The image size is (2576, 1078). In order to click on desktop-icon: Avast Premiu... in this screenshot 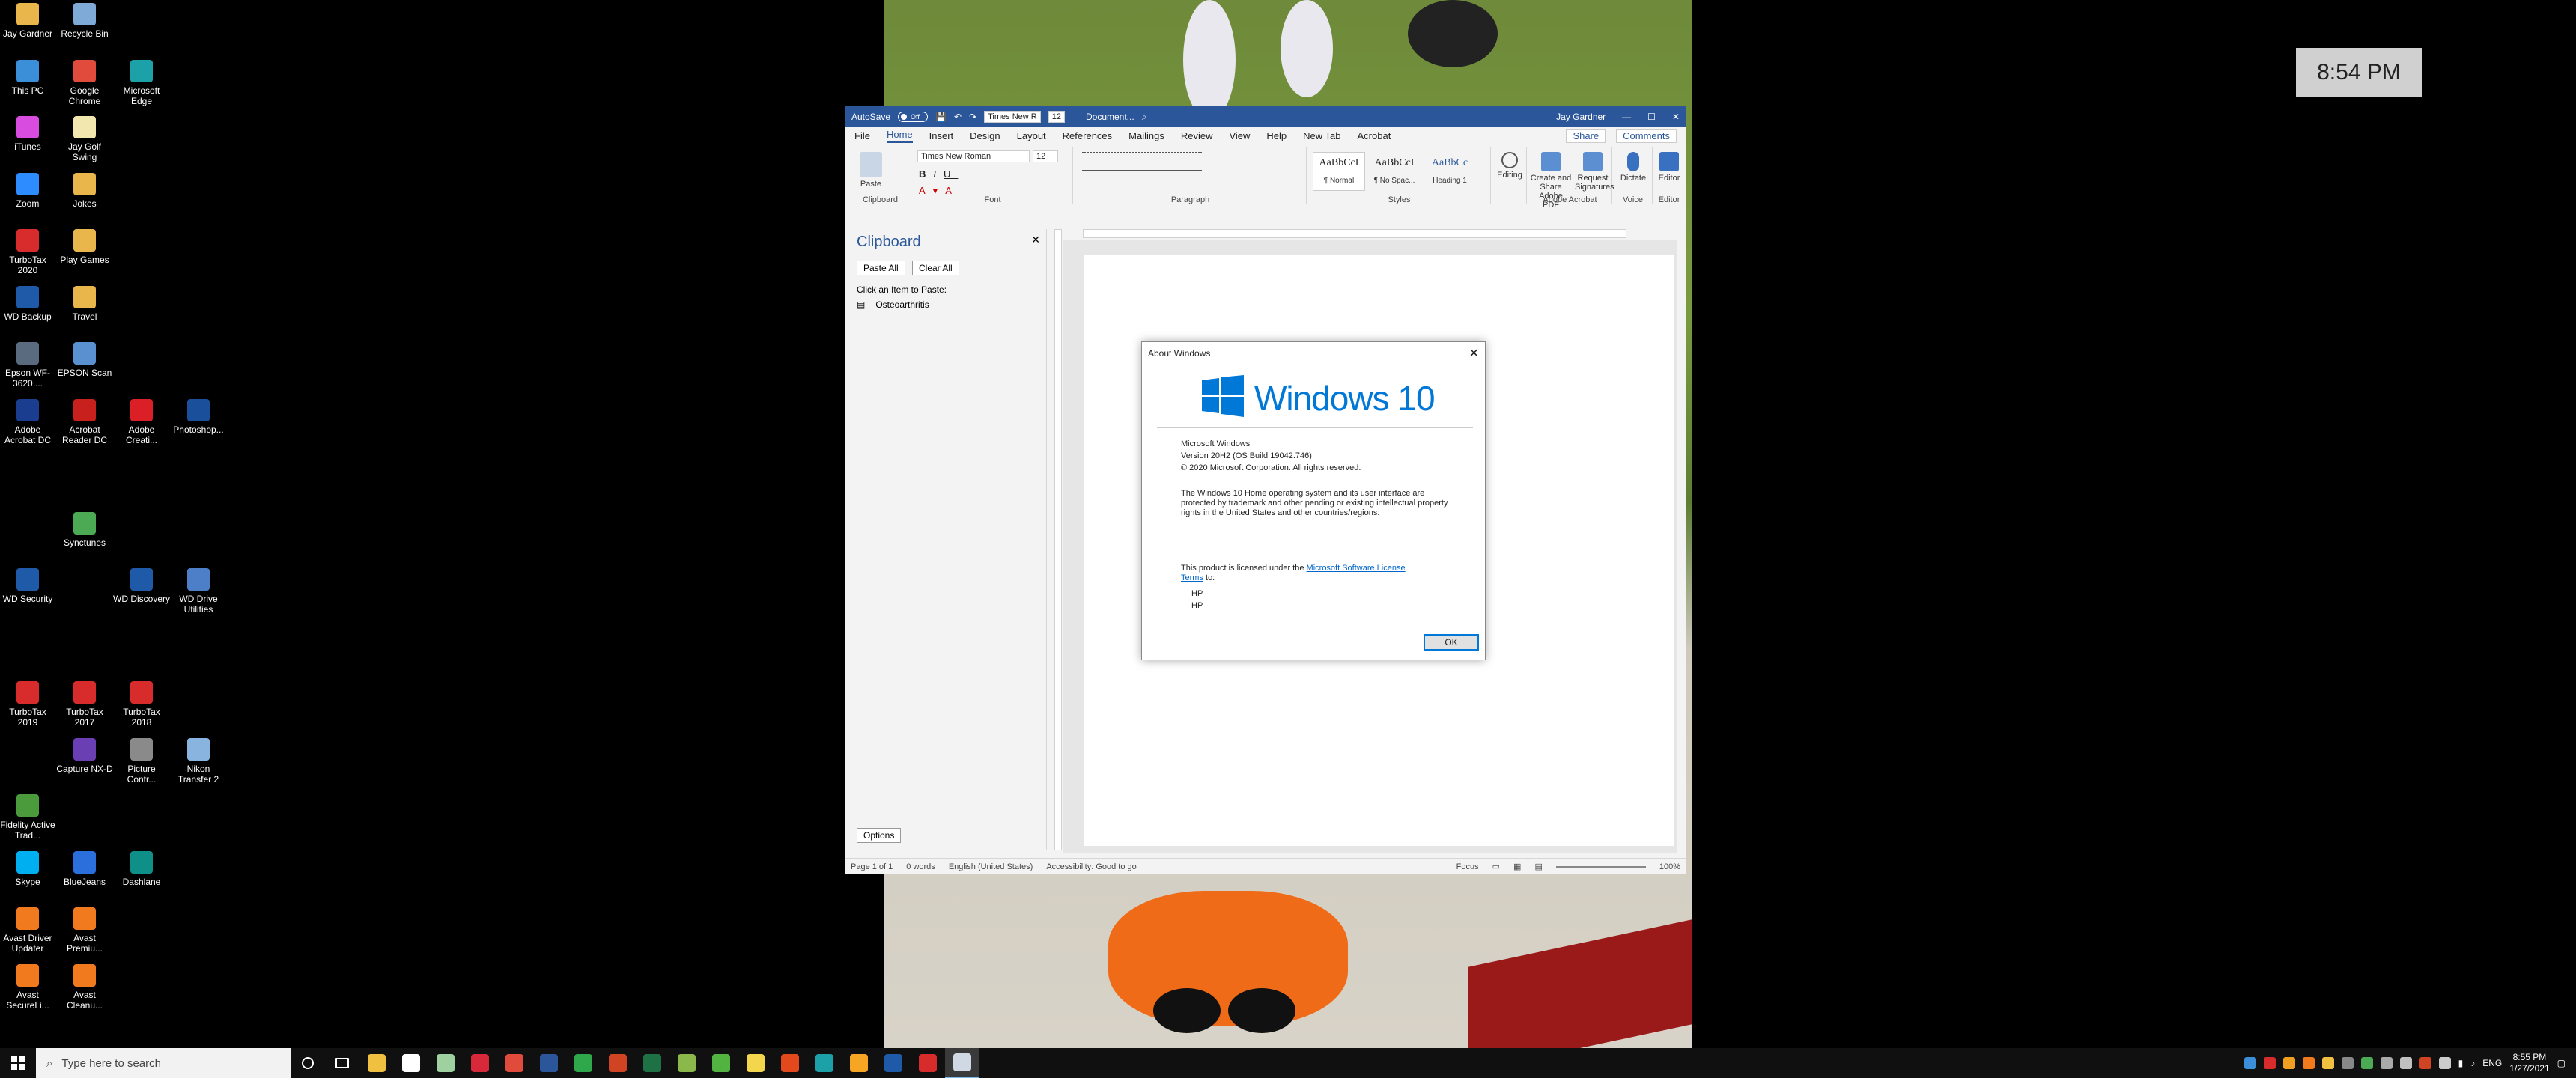, I will do `click(84, 930)`.